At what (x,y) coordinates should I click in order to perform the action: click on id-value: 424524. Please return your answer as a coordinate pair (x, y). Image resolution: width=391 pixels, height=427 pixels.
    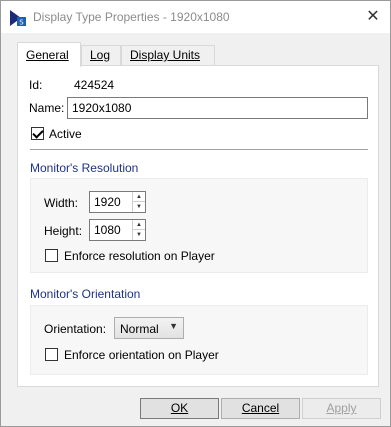
    Looking at the image, I should click on (94, 85).